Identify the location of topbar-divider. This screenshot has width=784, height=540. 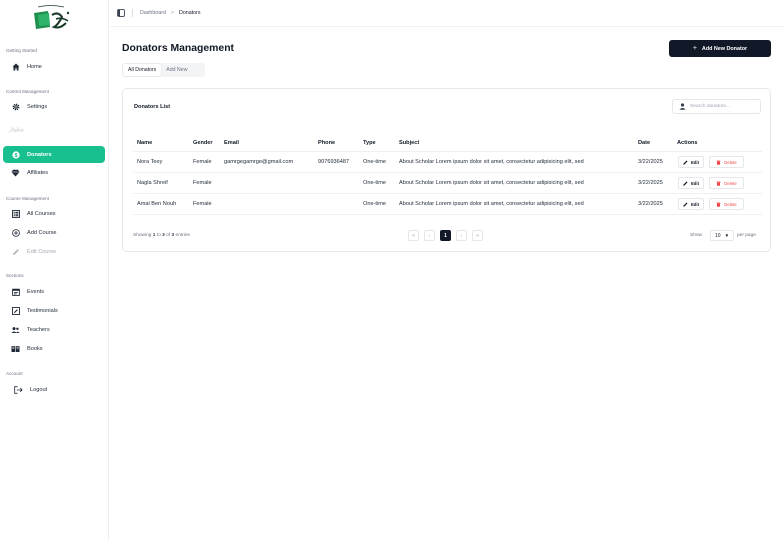
(132, 13).